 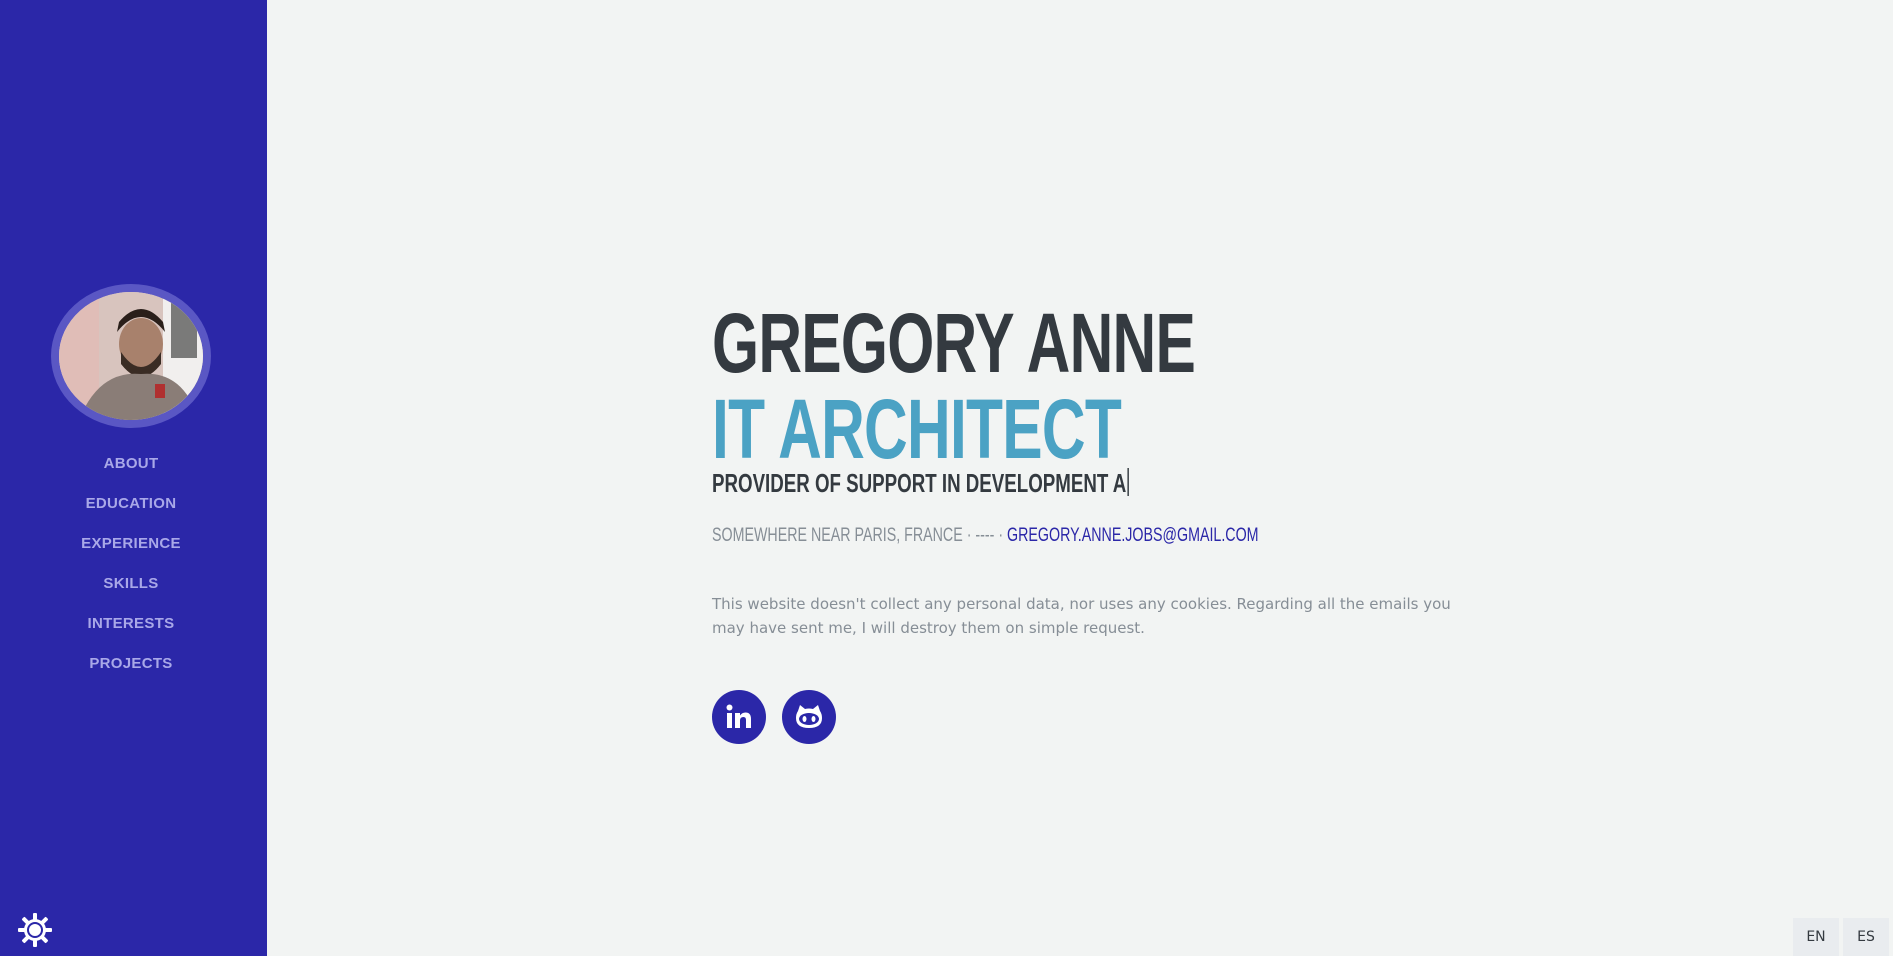 What do you see at coordinates (919, 483) in the screenshot?
I see `typed-subtitle: PROVIDER OF SUPPORT IN DEVELOPMENT A` at bounding box center [919, 483].